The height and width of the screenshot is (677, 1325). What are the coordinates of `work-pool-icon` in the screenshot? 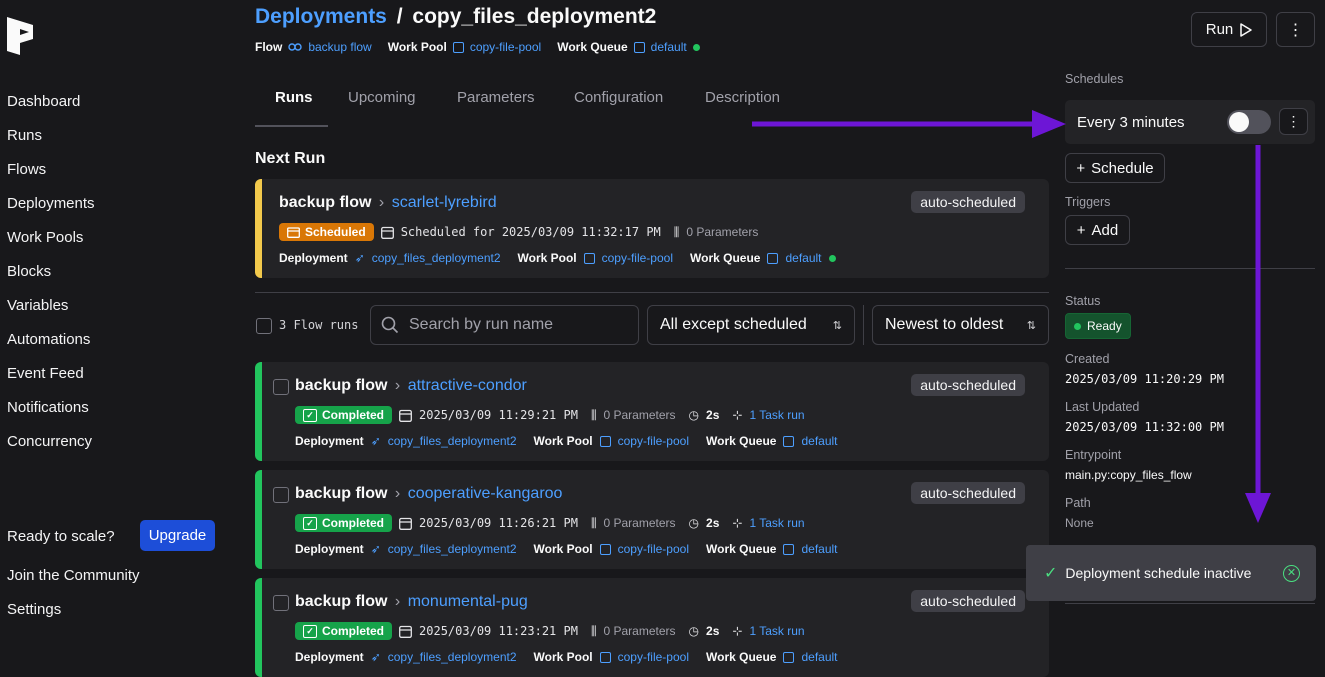 It's located at (605, 657).